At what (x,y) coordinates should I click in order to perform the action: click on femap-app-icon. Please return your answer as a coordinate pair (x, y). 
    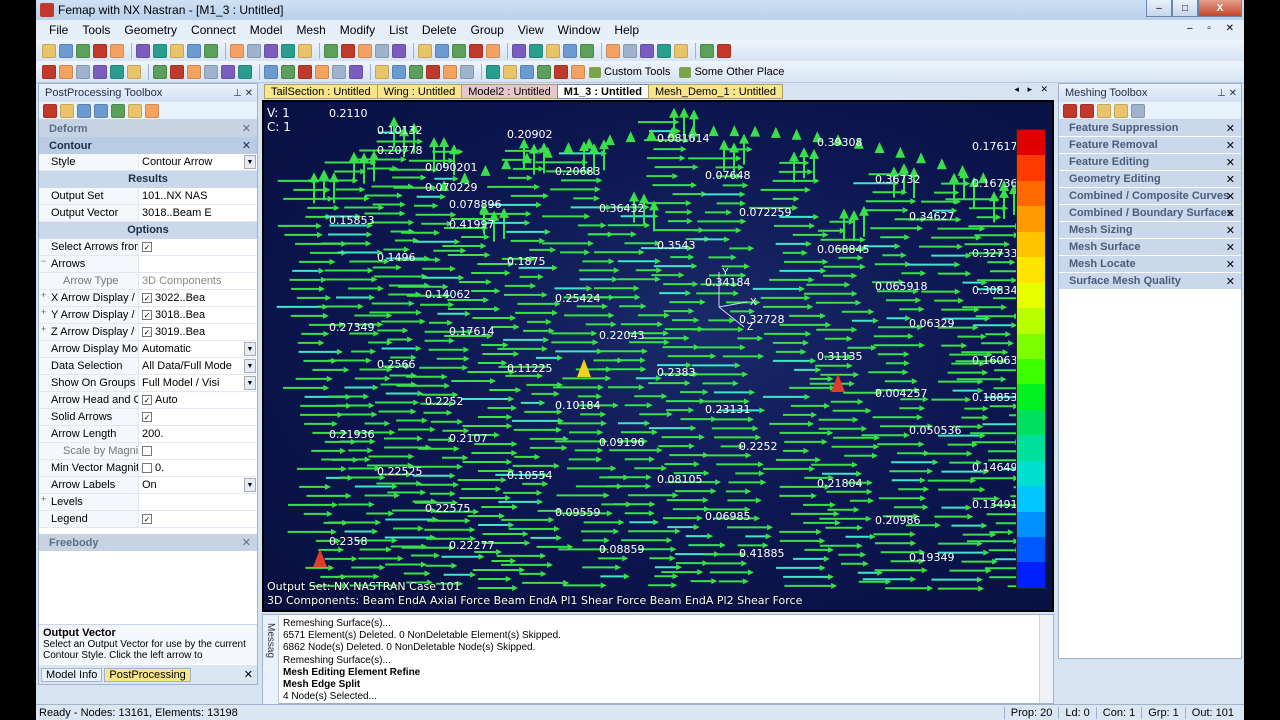
    Looking at the image, I should click on (47, 10).